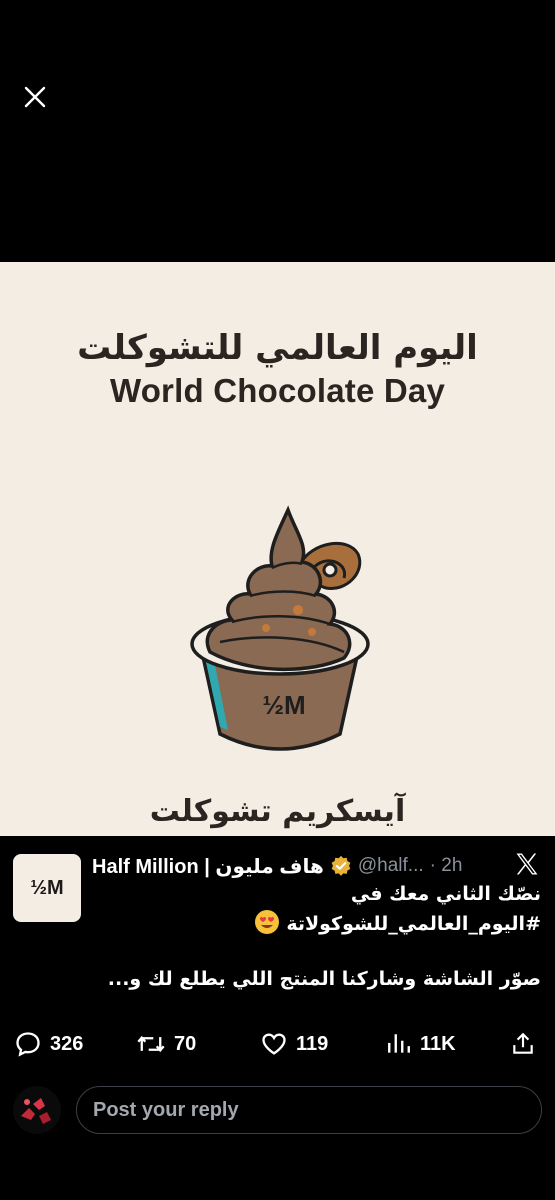  I want to click on ice-cream-illustration: ½M, so click(280, 628).